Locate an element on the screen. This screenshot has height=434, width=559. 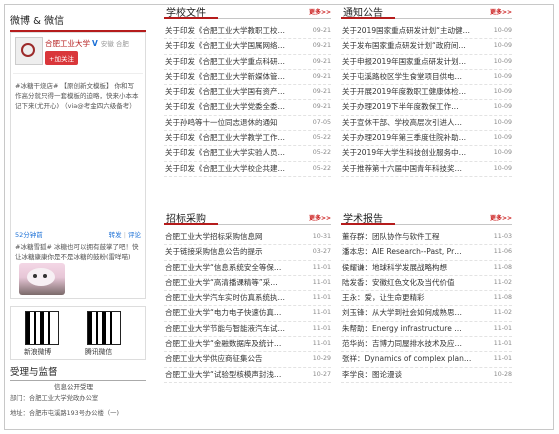
list-item: 侯耀谦：地球科学发展战略构想 11-08 is located at coordinates (426, 268).